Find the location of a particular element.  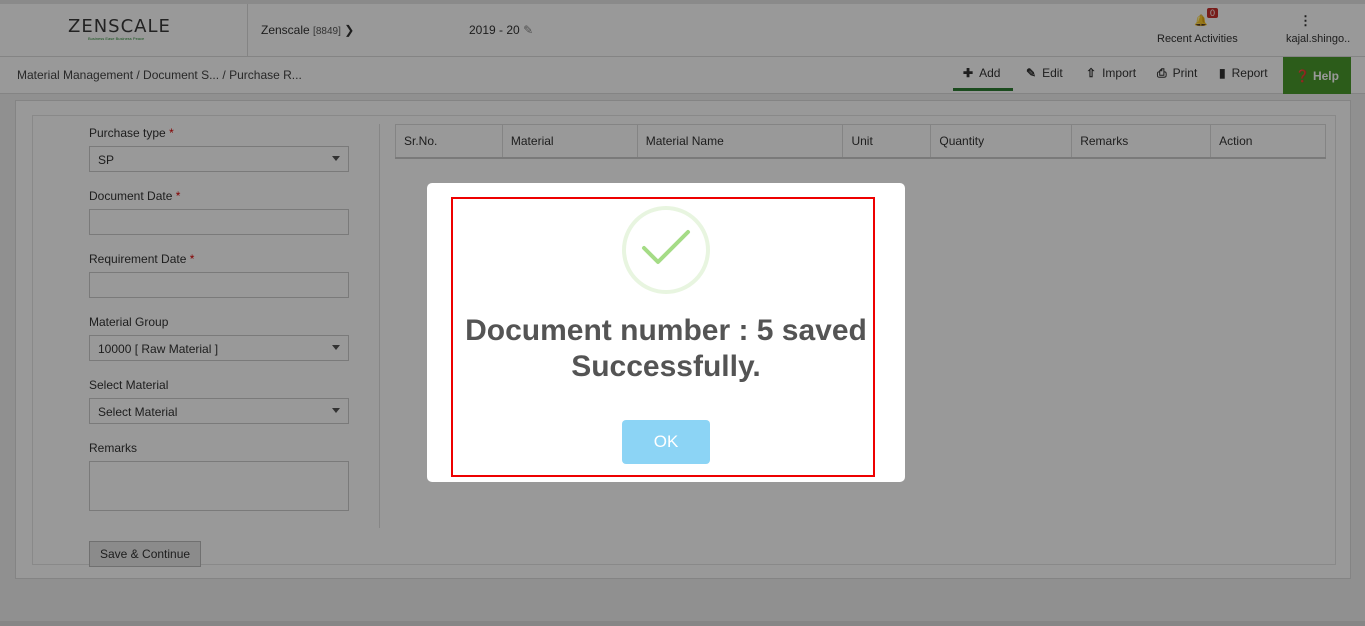

success-check-icon is located at coordinates (666, 250).